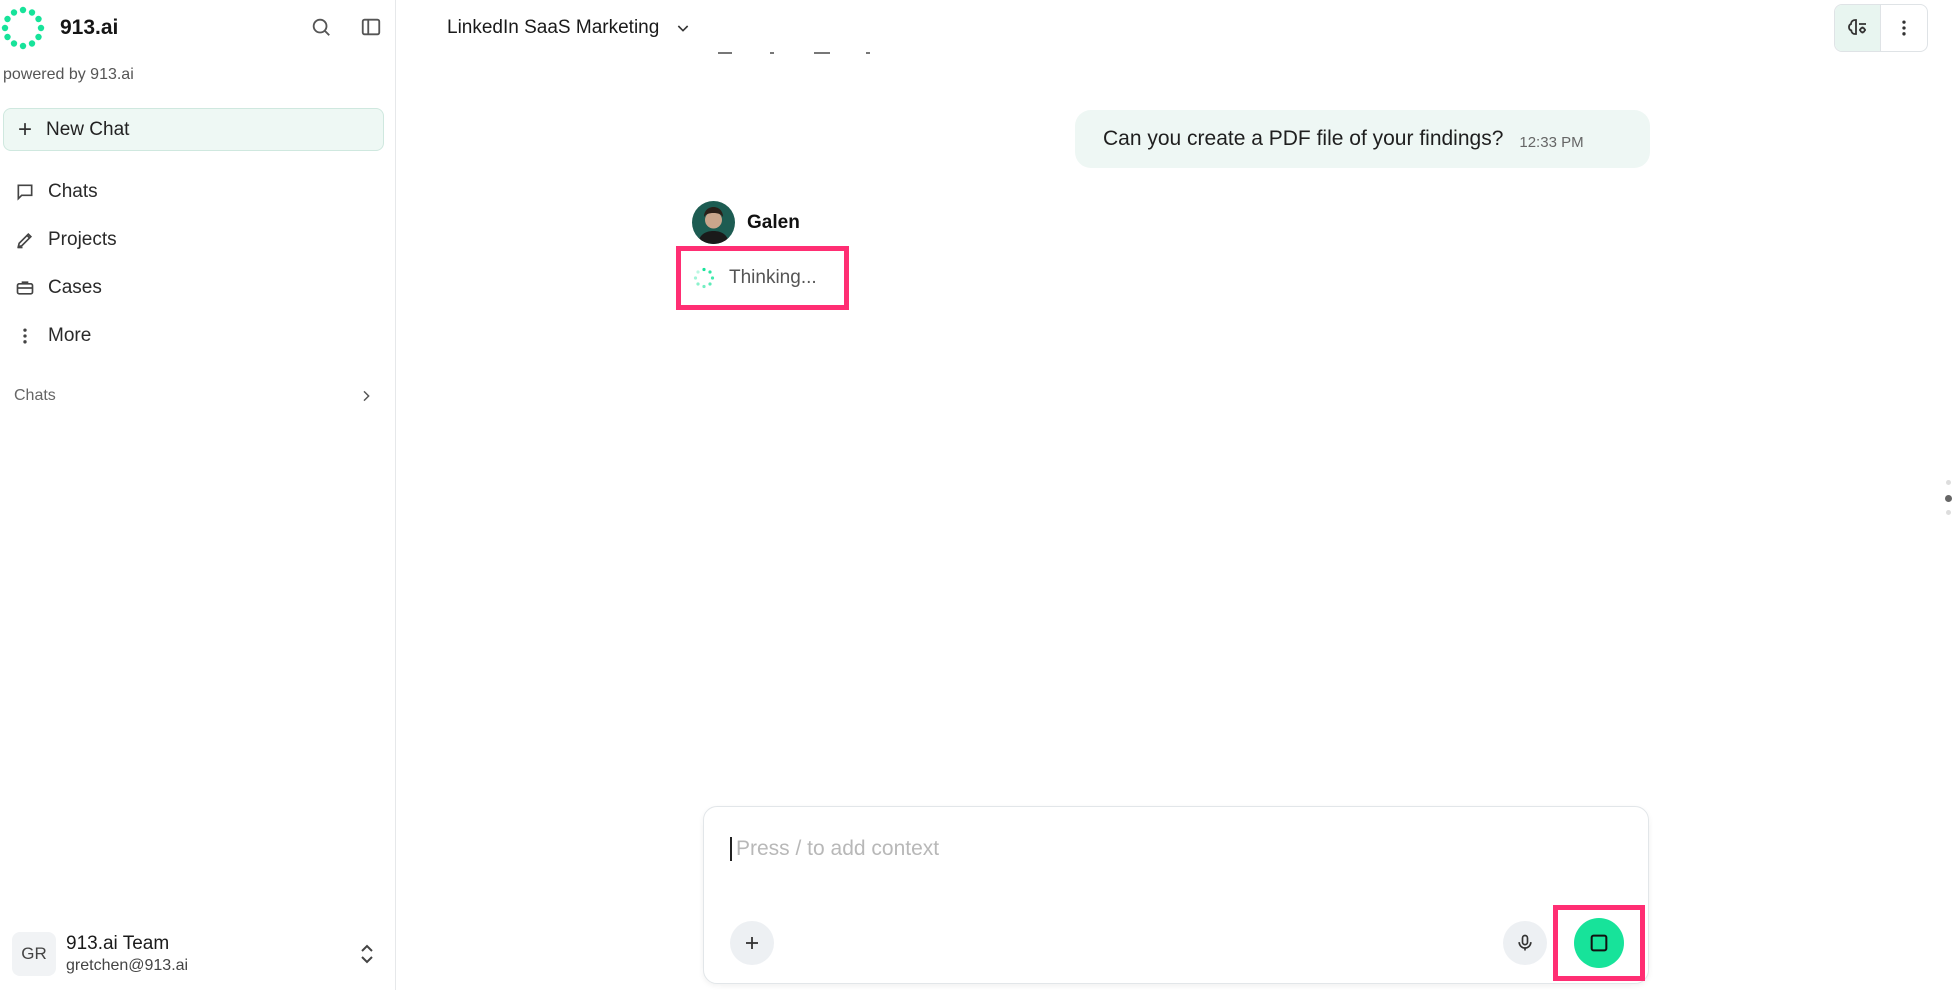 This screenshot has width=1952, height=990. I want to click on add-attachment-button, so click(752, 943).